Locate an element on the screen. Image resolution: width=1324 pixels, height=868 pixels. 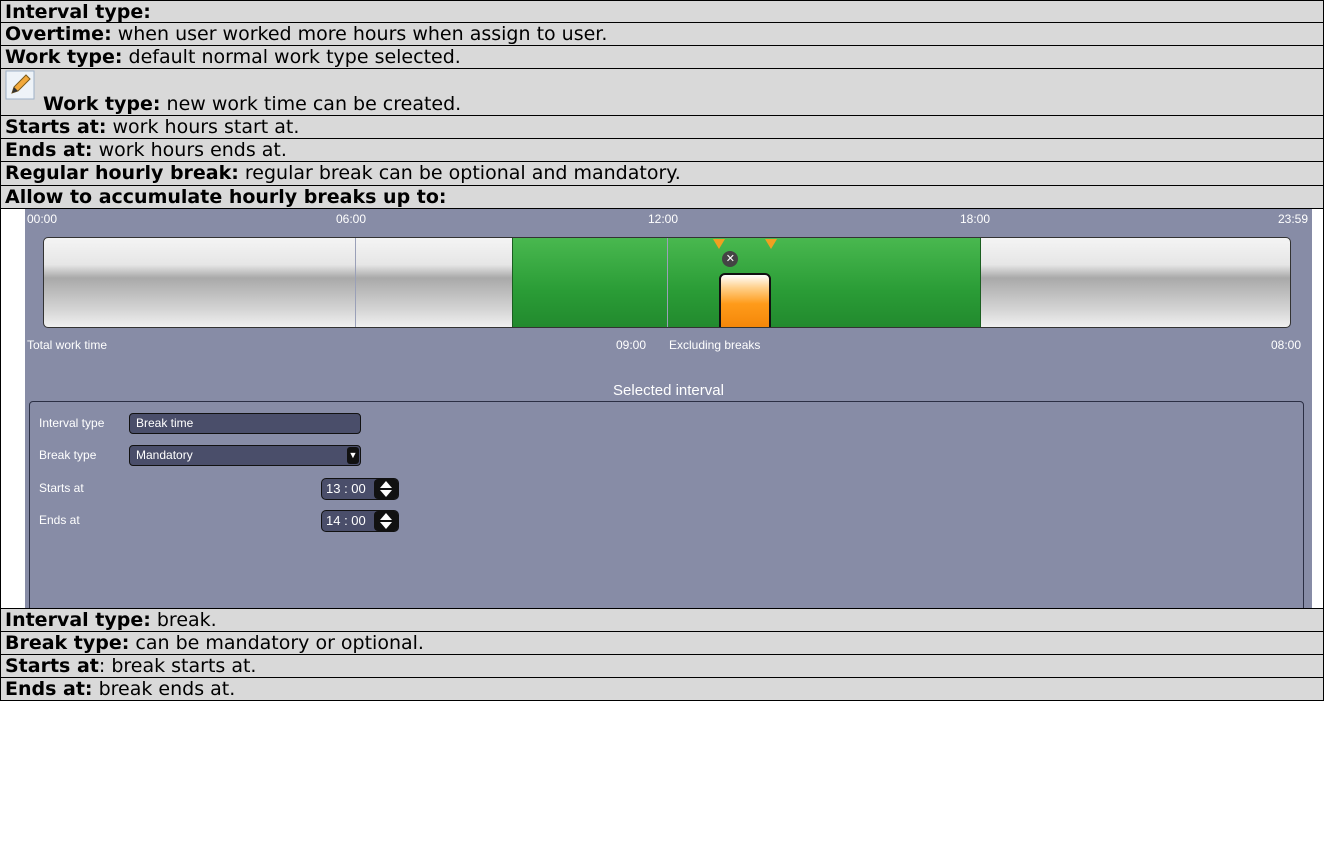
interval-type-field: Break time is located at coordinates (245, 423).